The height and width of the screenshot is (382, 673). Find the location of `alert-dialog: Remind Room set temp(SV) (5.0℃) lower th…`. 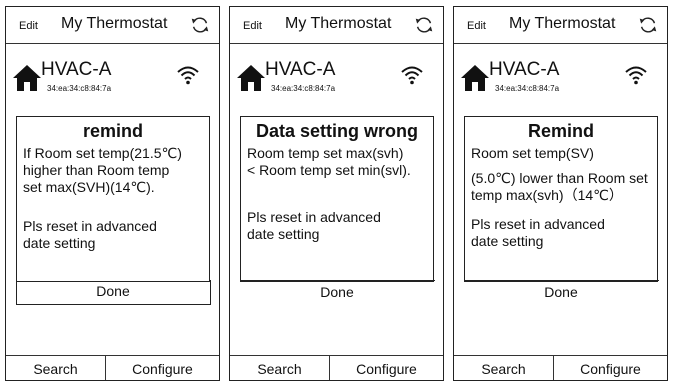

alert-dialog: Remind Room set temp(SV) (5.0℃) lower th… is located at coordinates (561, 208).